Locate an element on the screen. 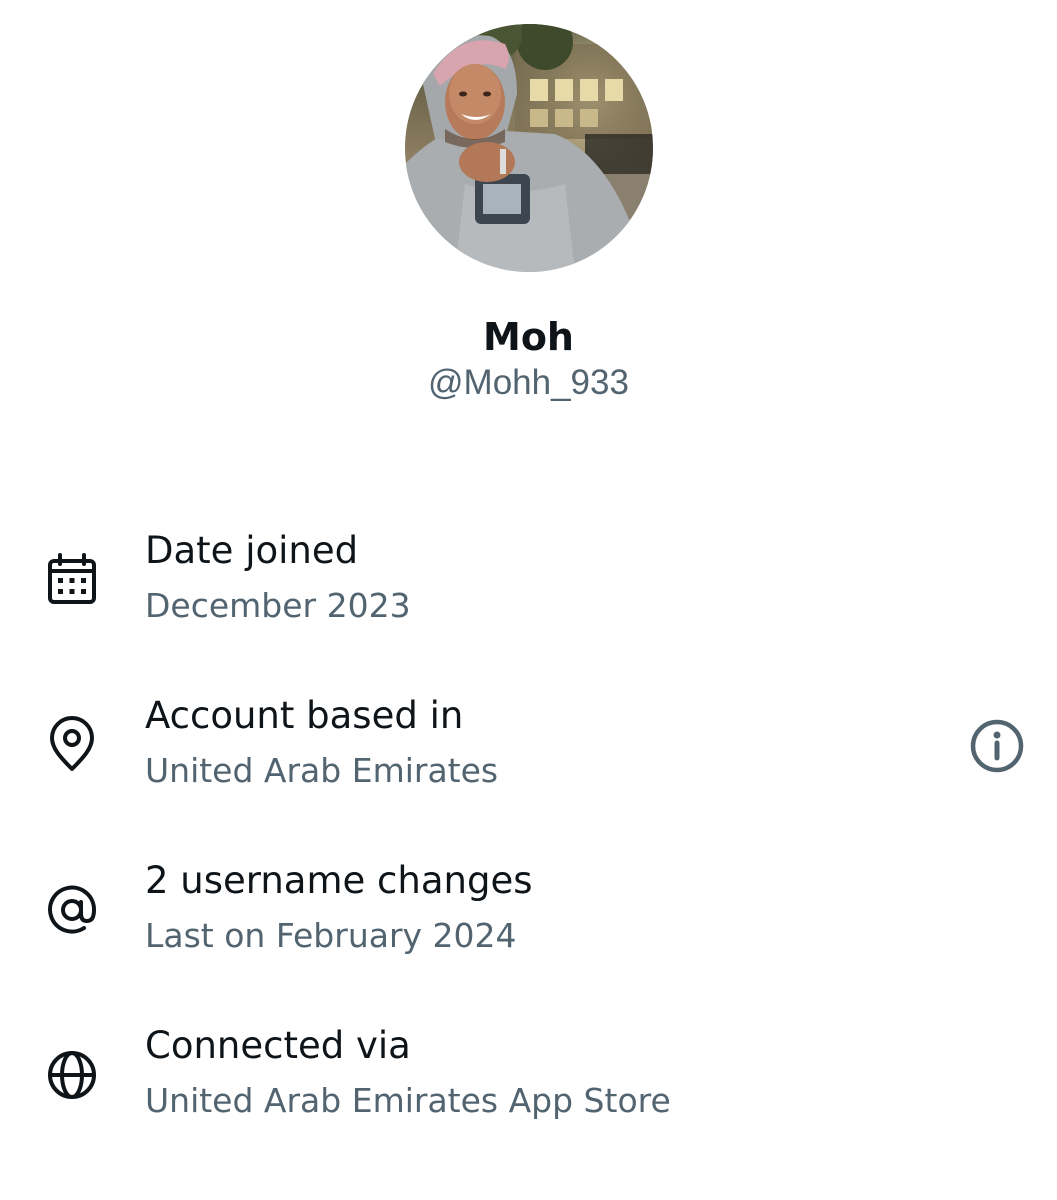  profile-avatar is located at coordinates (529, 148).